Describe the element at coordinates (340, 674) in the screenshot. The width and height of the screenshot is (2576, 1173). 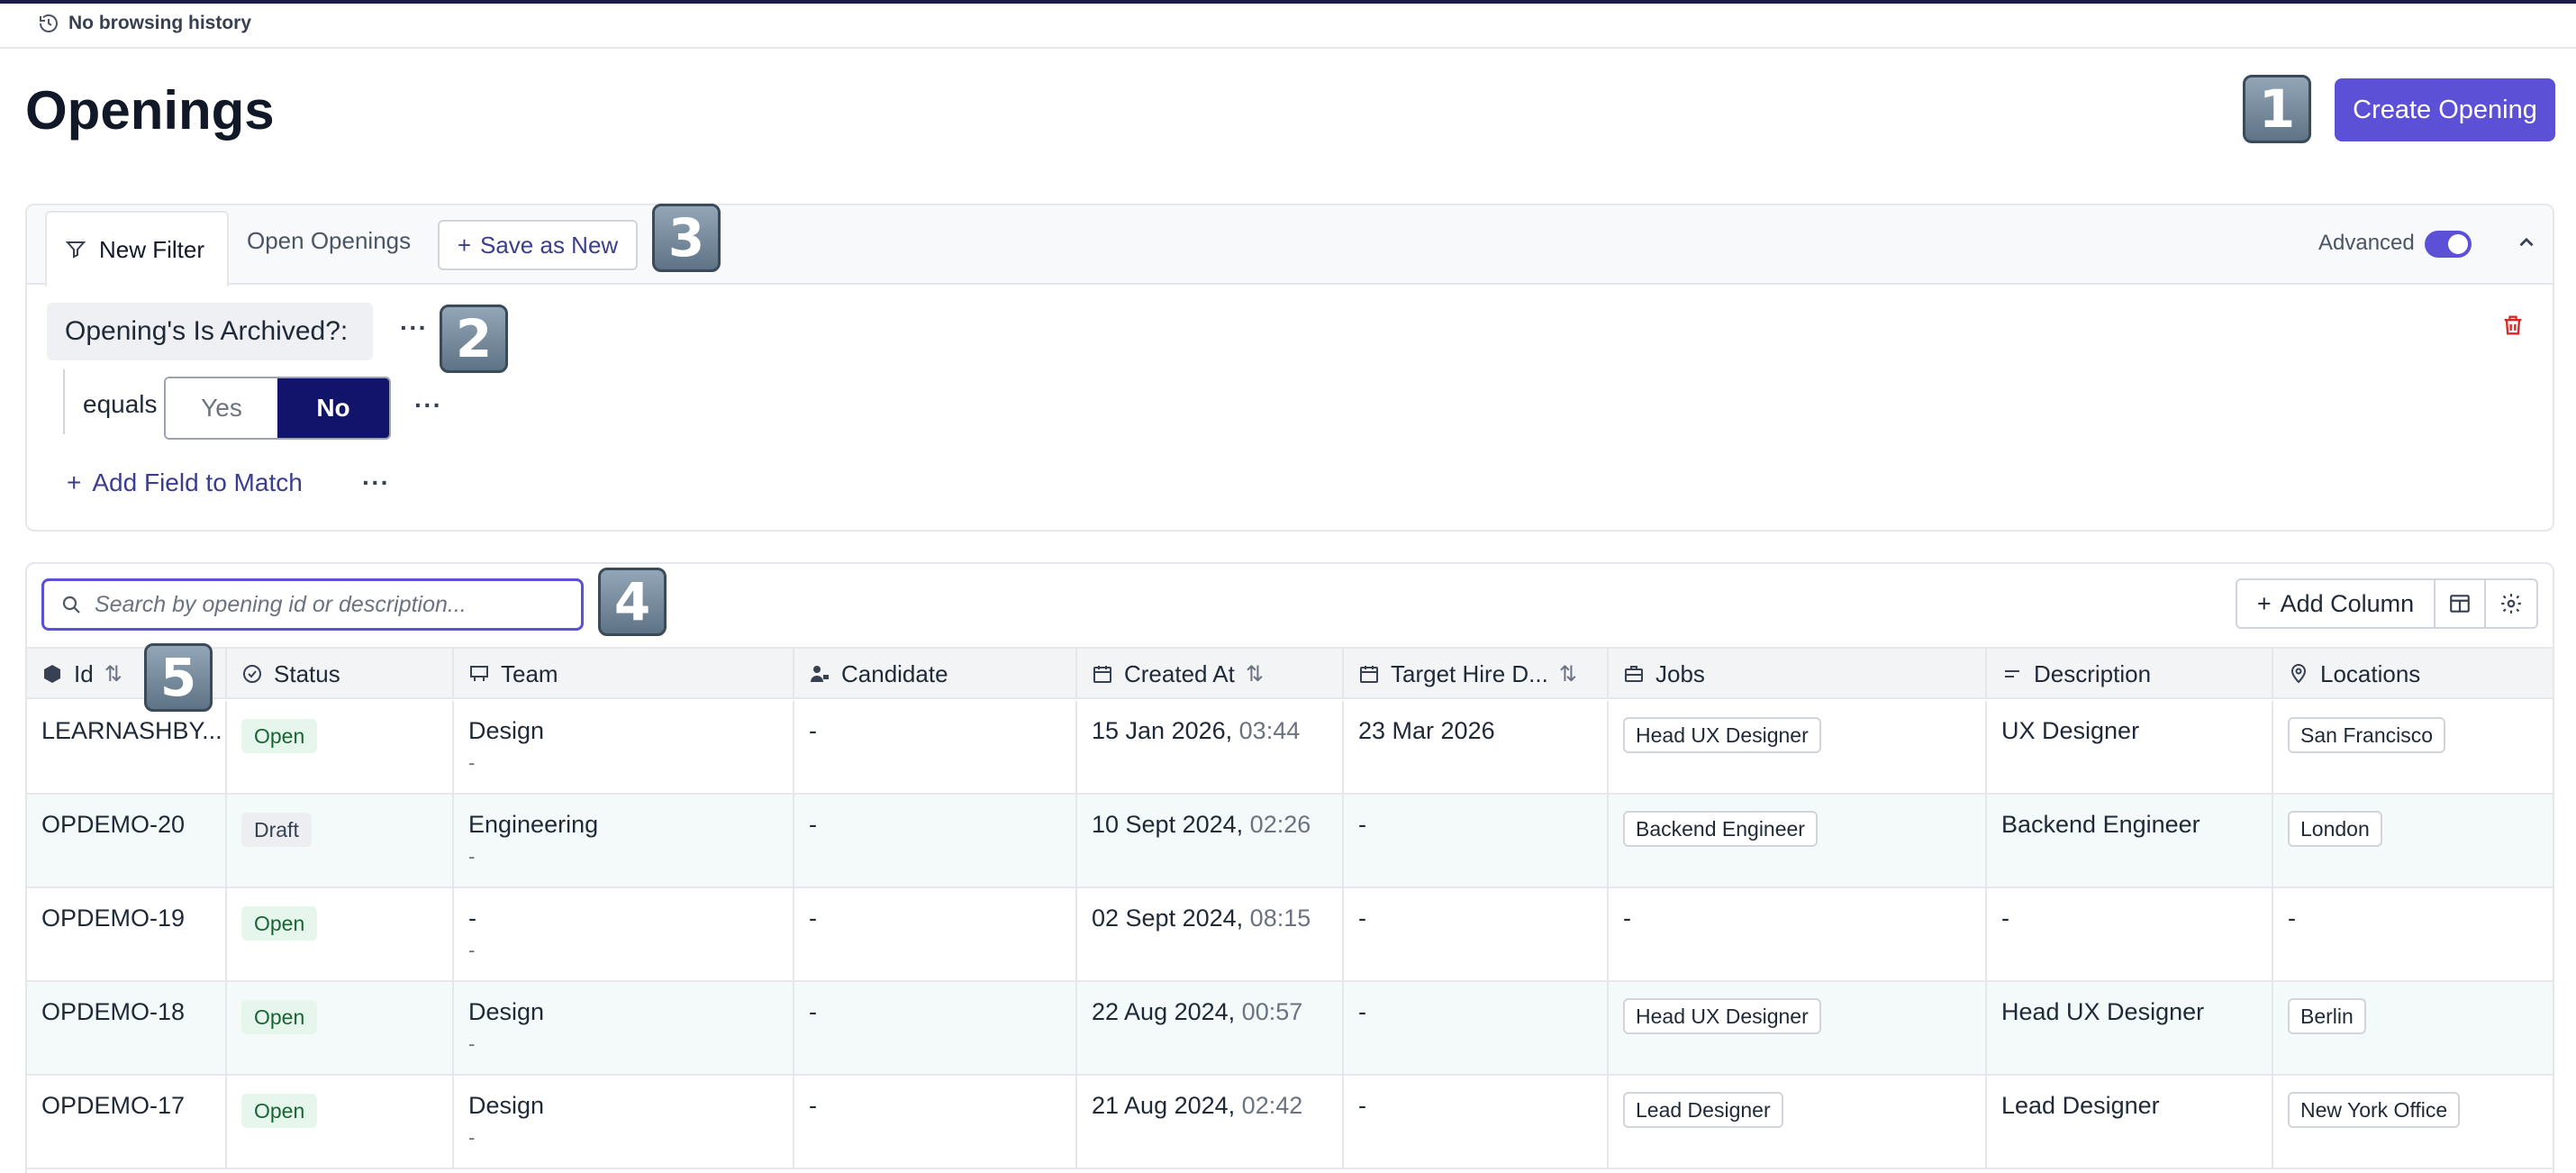
I see `column-header-status: Status` at that location.